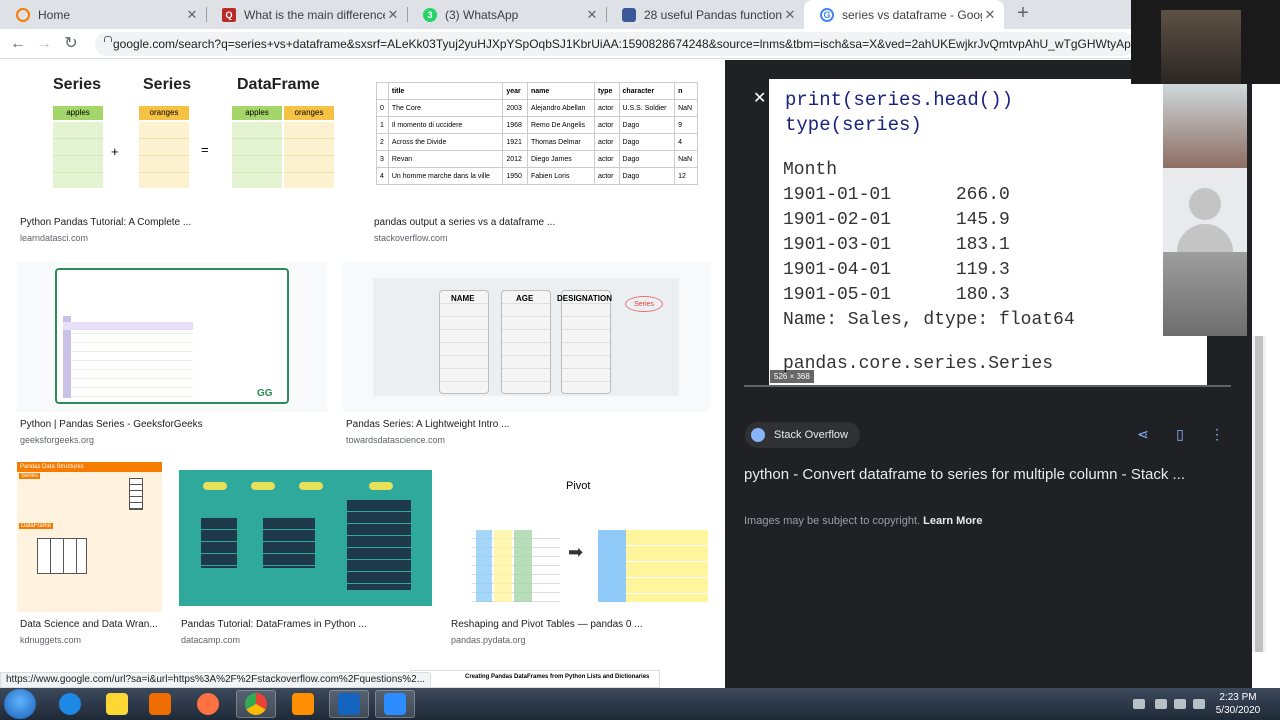 The height and width of the screenshot is (720, 1280). What do you see at coordinates (395, 704) in the screenshot?
I see `zoom-icon` at bounding box center [395, 704].